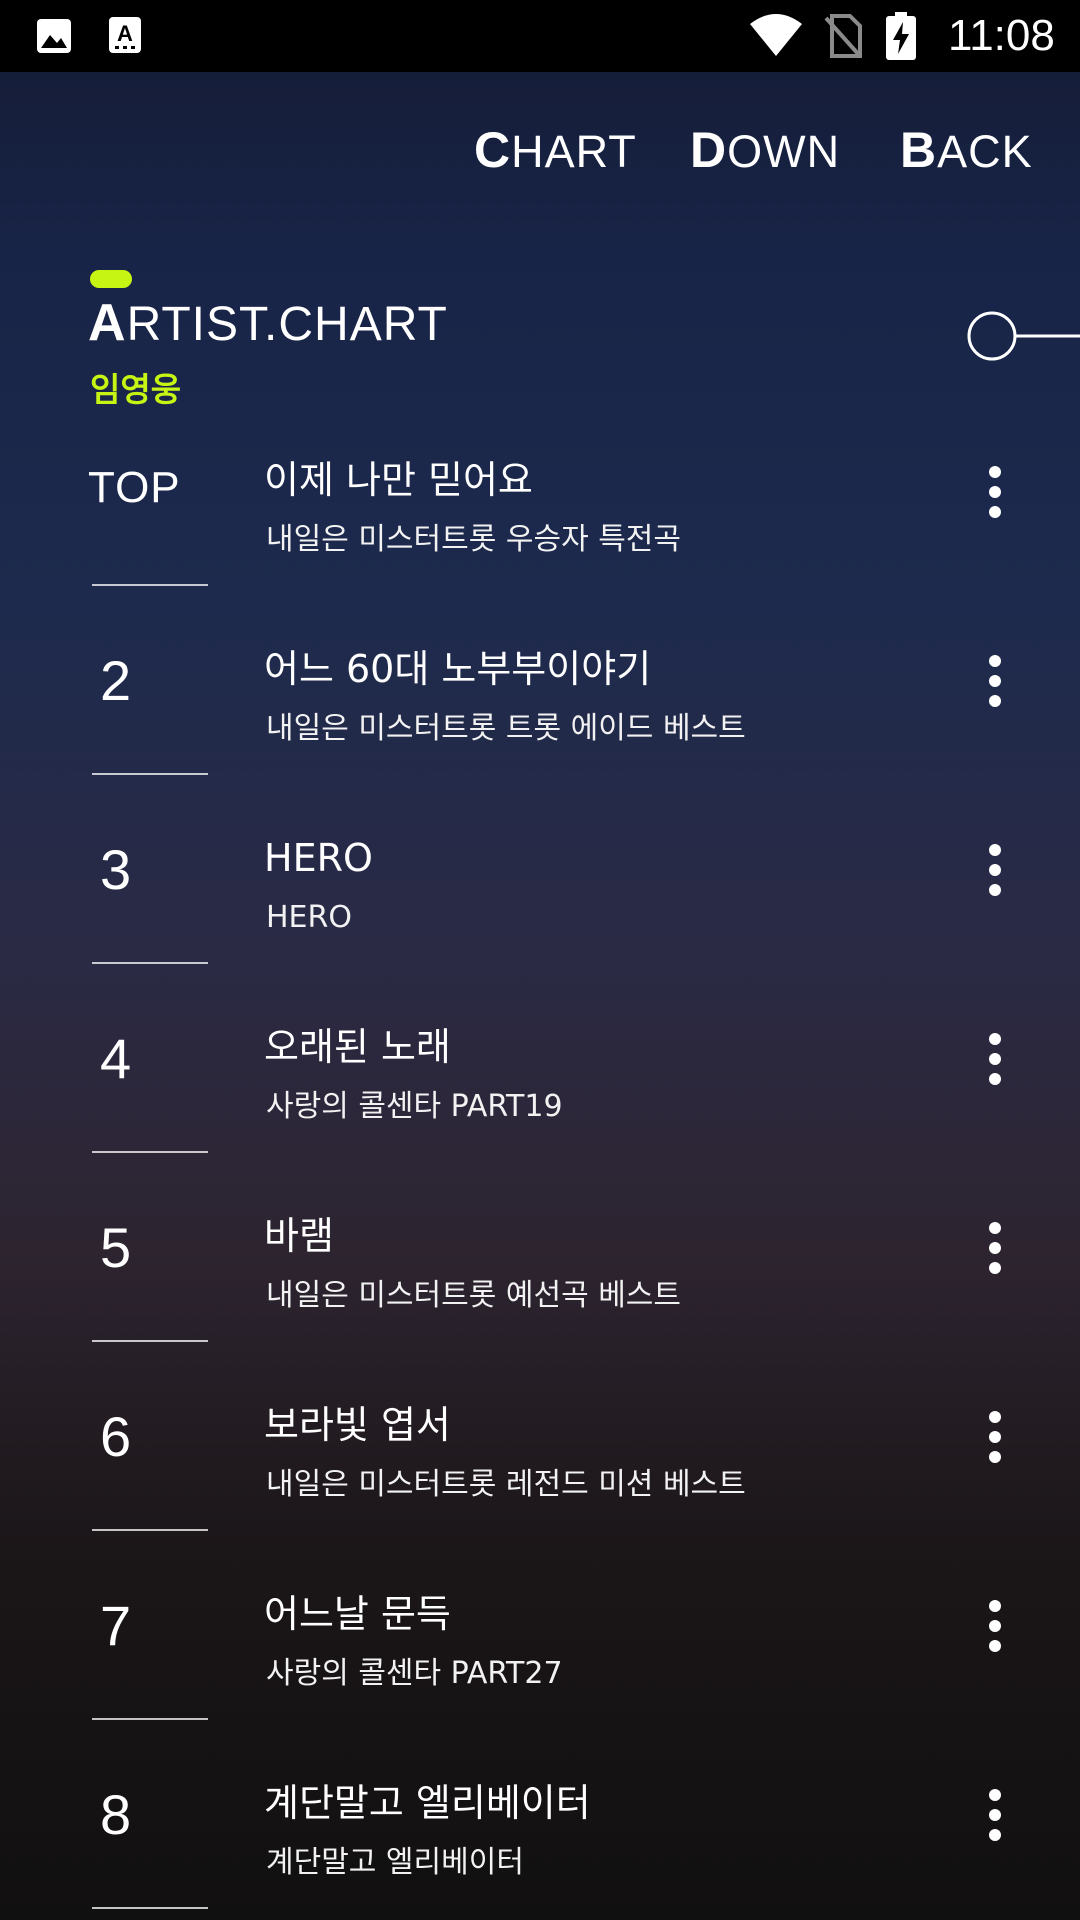  What do you see at coordinates (1001, 35) in the screenshot?
I see `clock: 11:08` at bounding box center [1001, 35].